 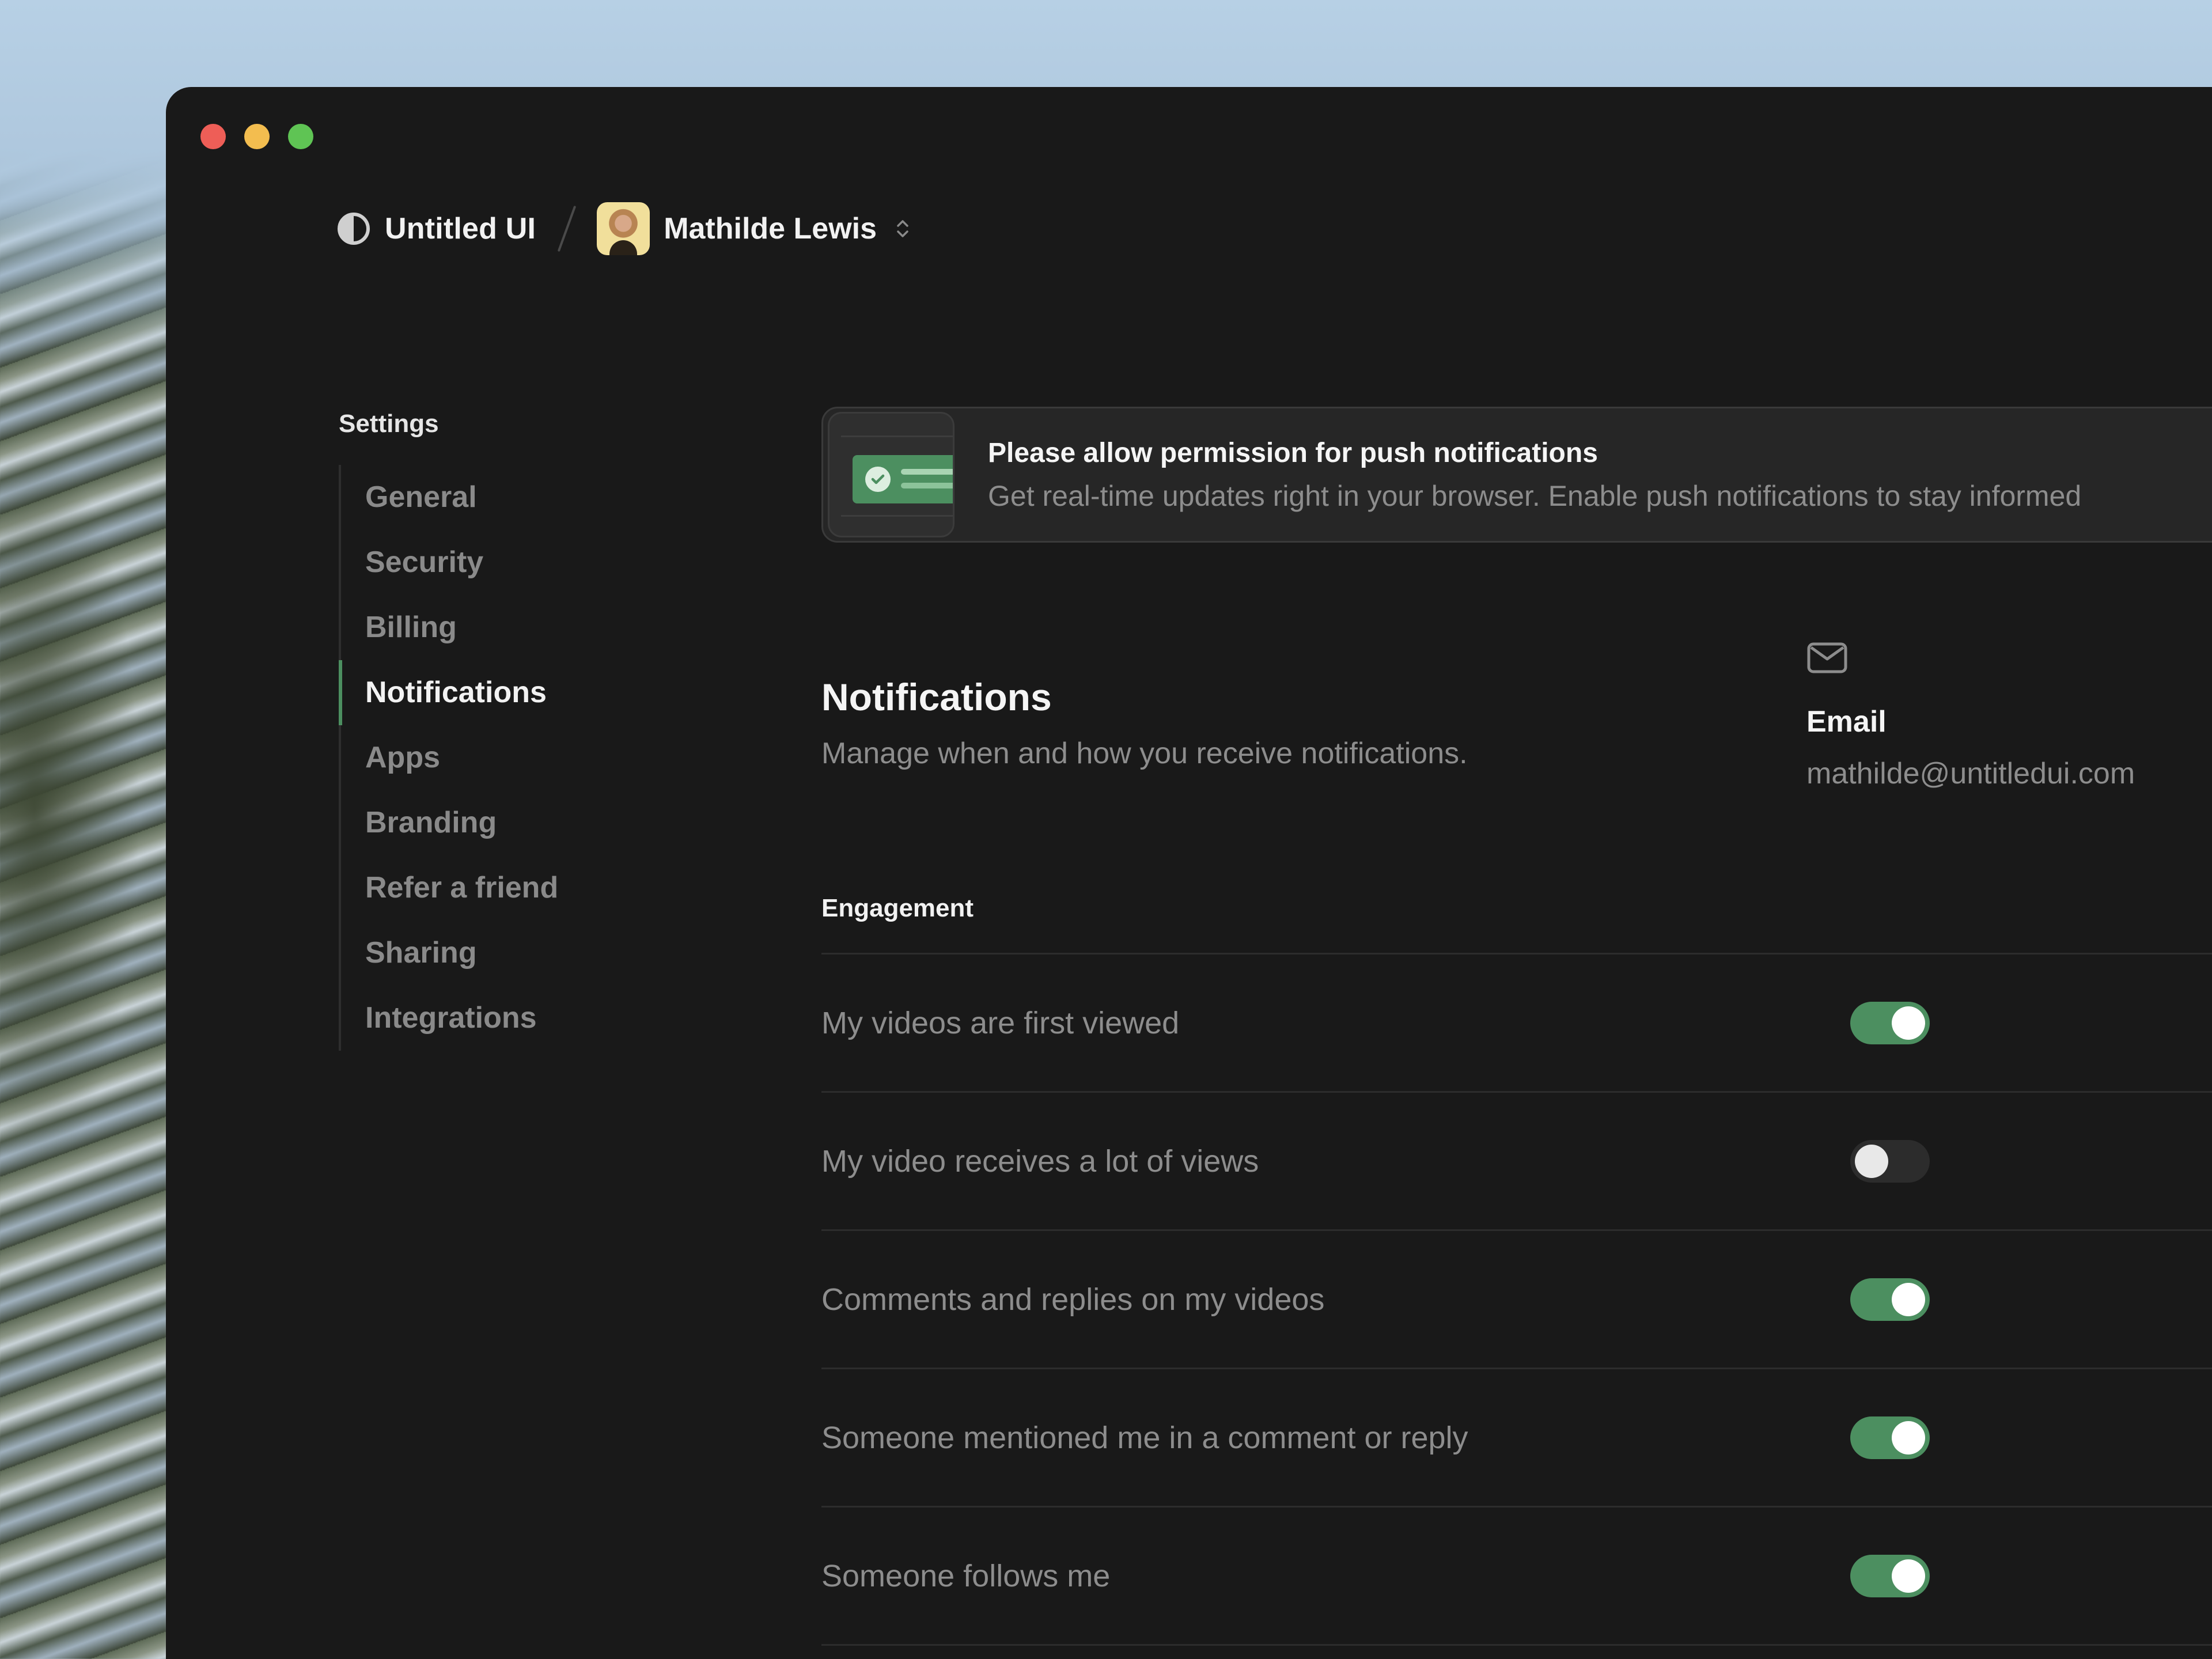 What do you see at coordinates (1516, 1162) in the screenshot?
I see `list-item: My video receives a lot of views` at bounding box center [1516, 1162].